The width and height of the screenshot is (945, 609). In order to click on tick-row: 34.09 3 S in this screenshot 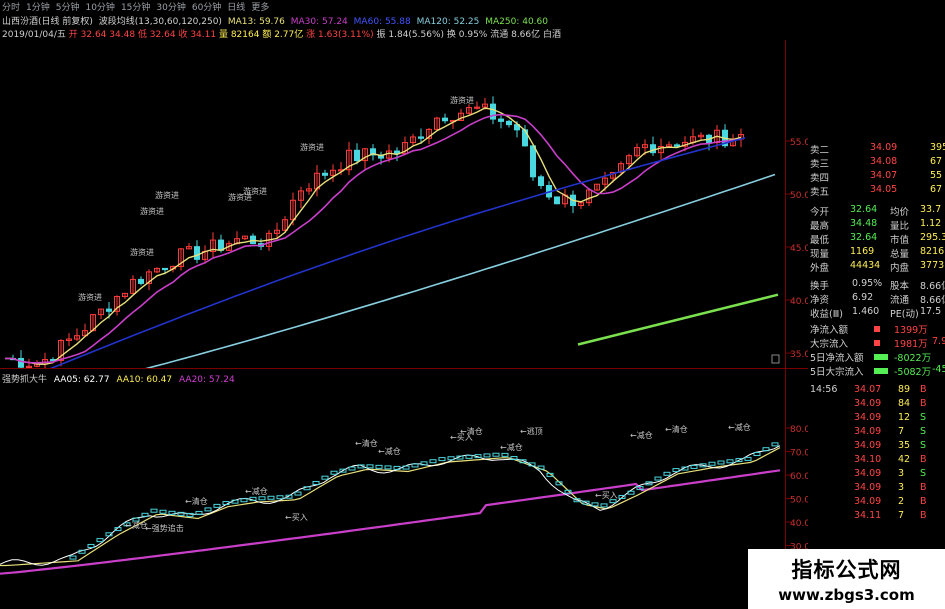, I will do `click(876, 475)`.